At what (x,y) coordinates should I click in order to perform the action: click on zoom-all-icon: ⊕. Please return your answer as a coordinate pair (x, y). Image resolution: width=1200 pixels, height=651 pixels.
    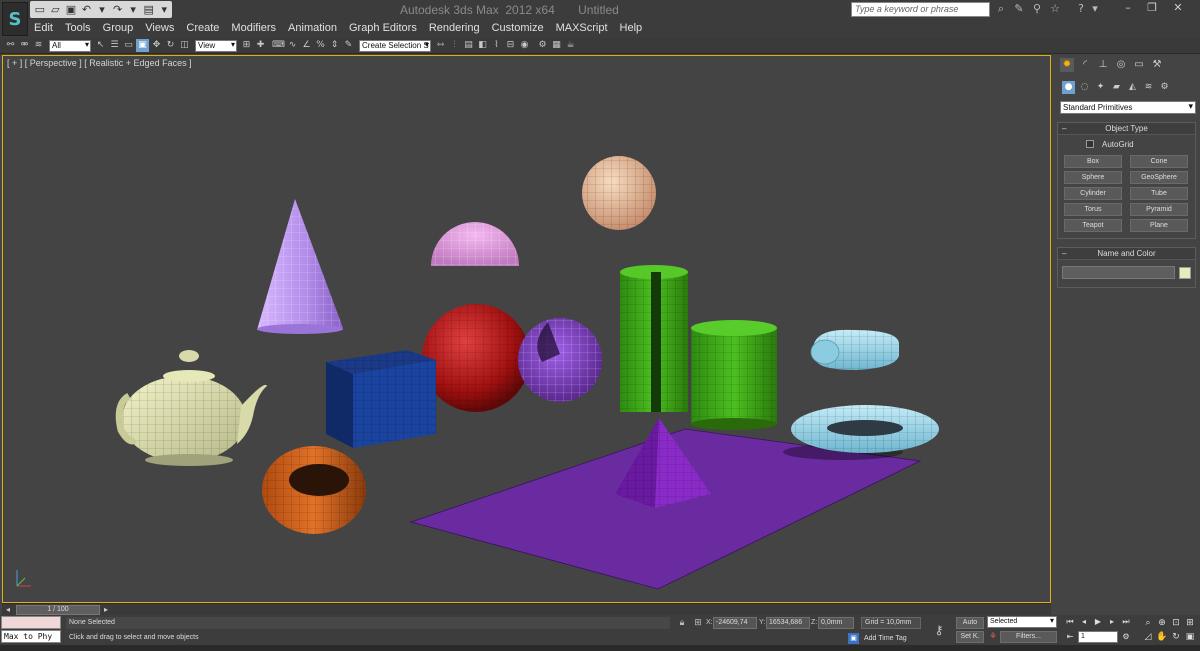
    Looking at the image, I should click on (1162, 623).